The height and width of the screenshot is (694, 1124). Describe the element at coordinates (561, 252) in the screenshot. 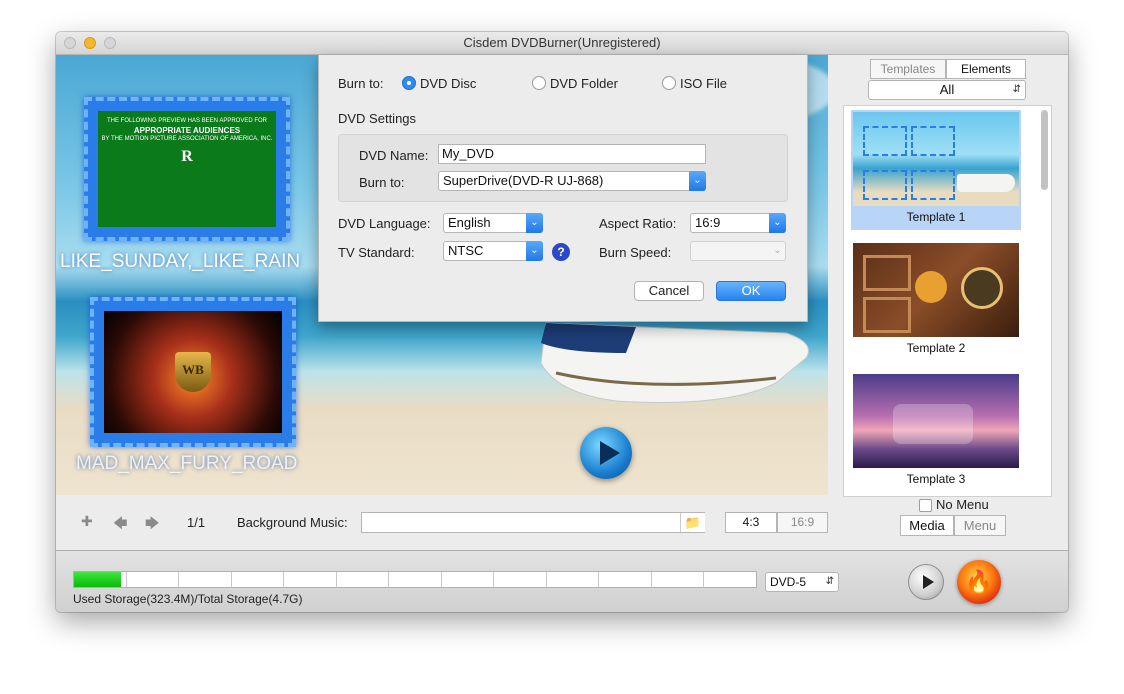

I see `help-icon: ?` at that location.